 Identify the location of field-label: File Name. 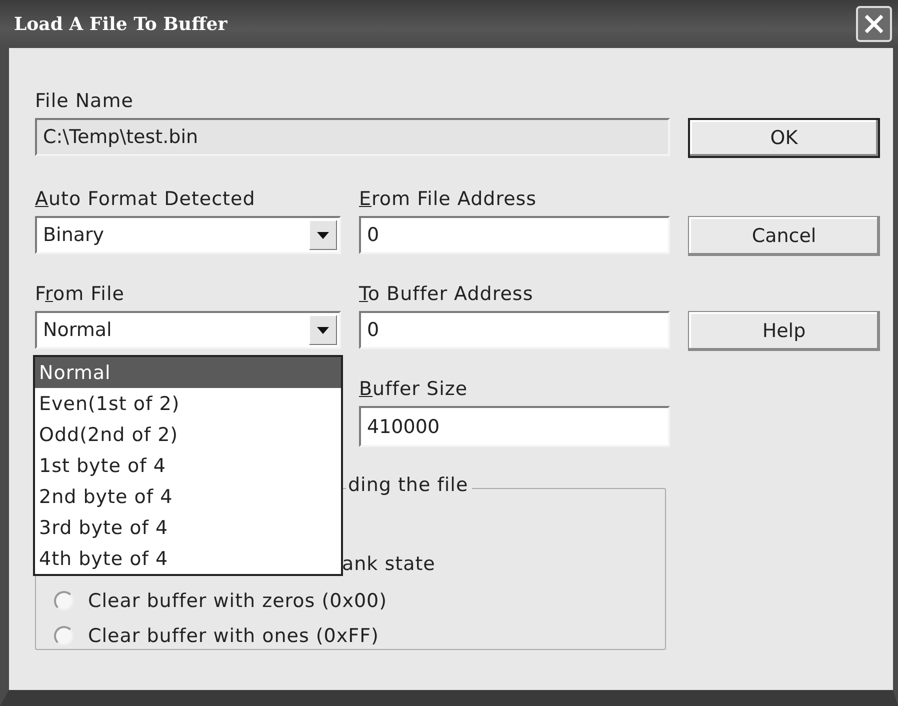
(84, 102).